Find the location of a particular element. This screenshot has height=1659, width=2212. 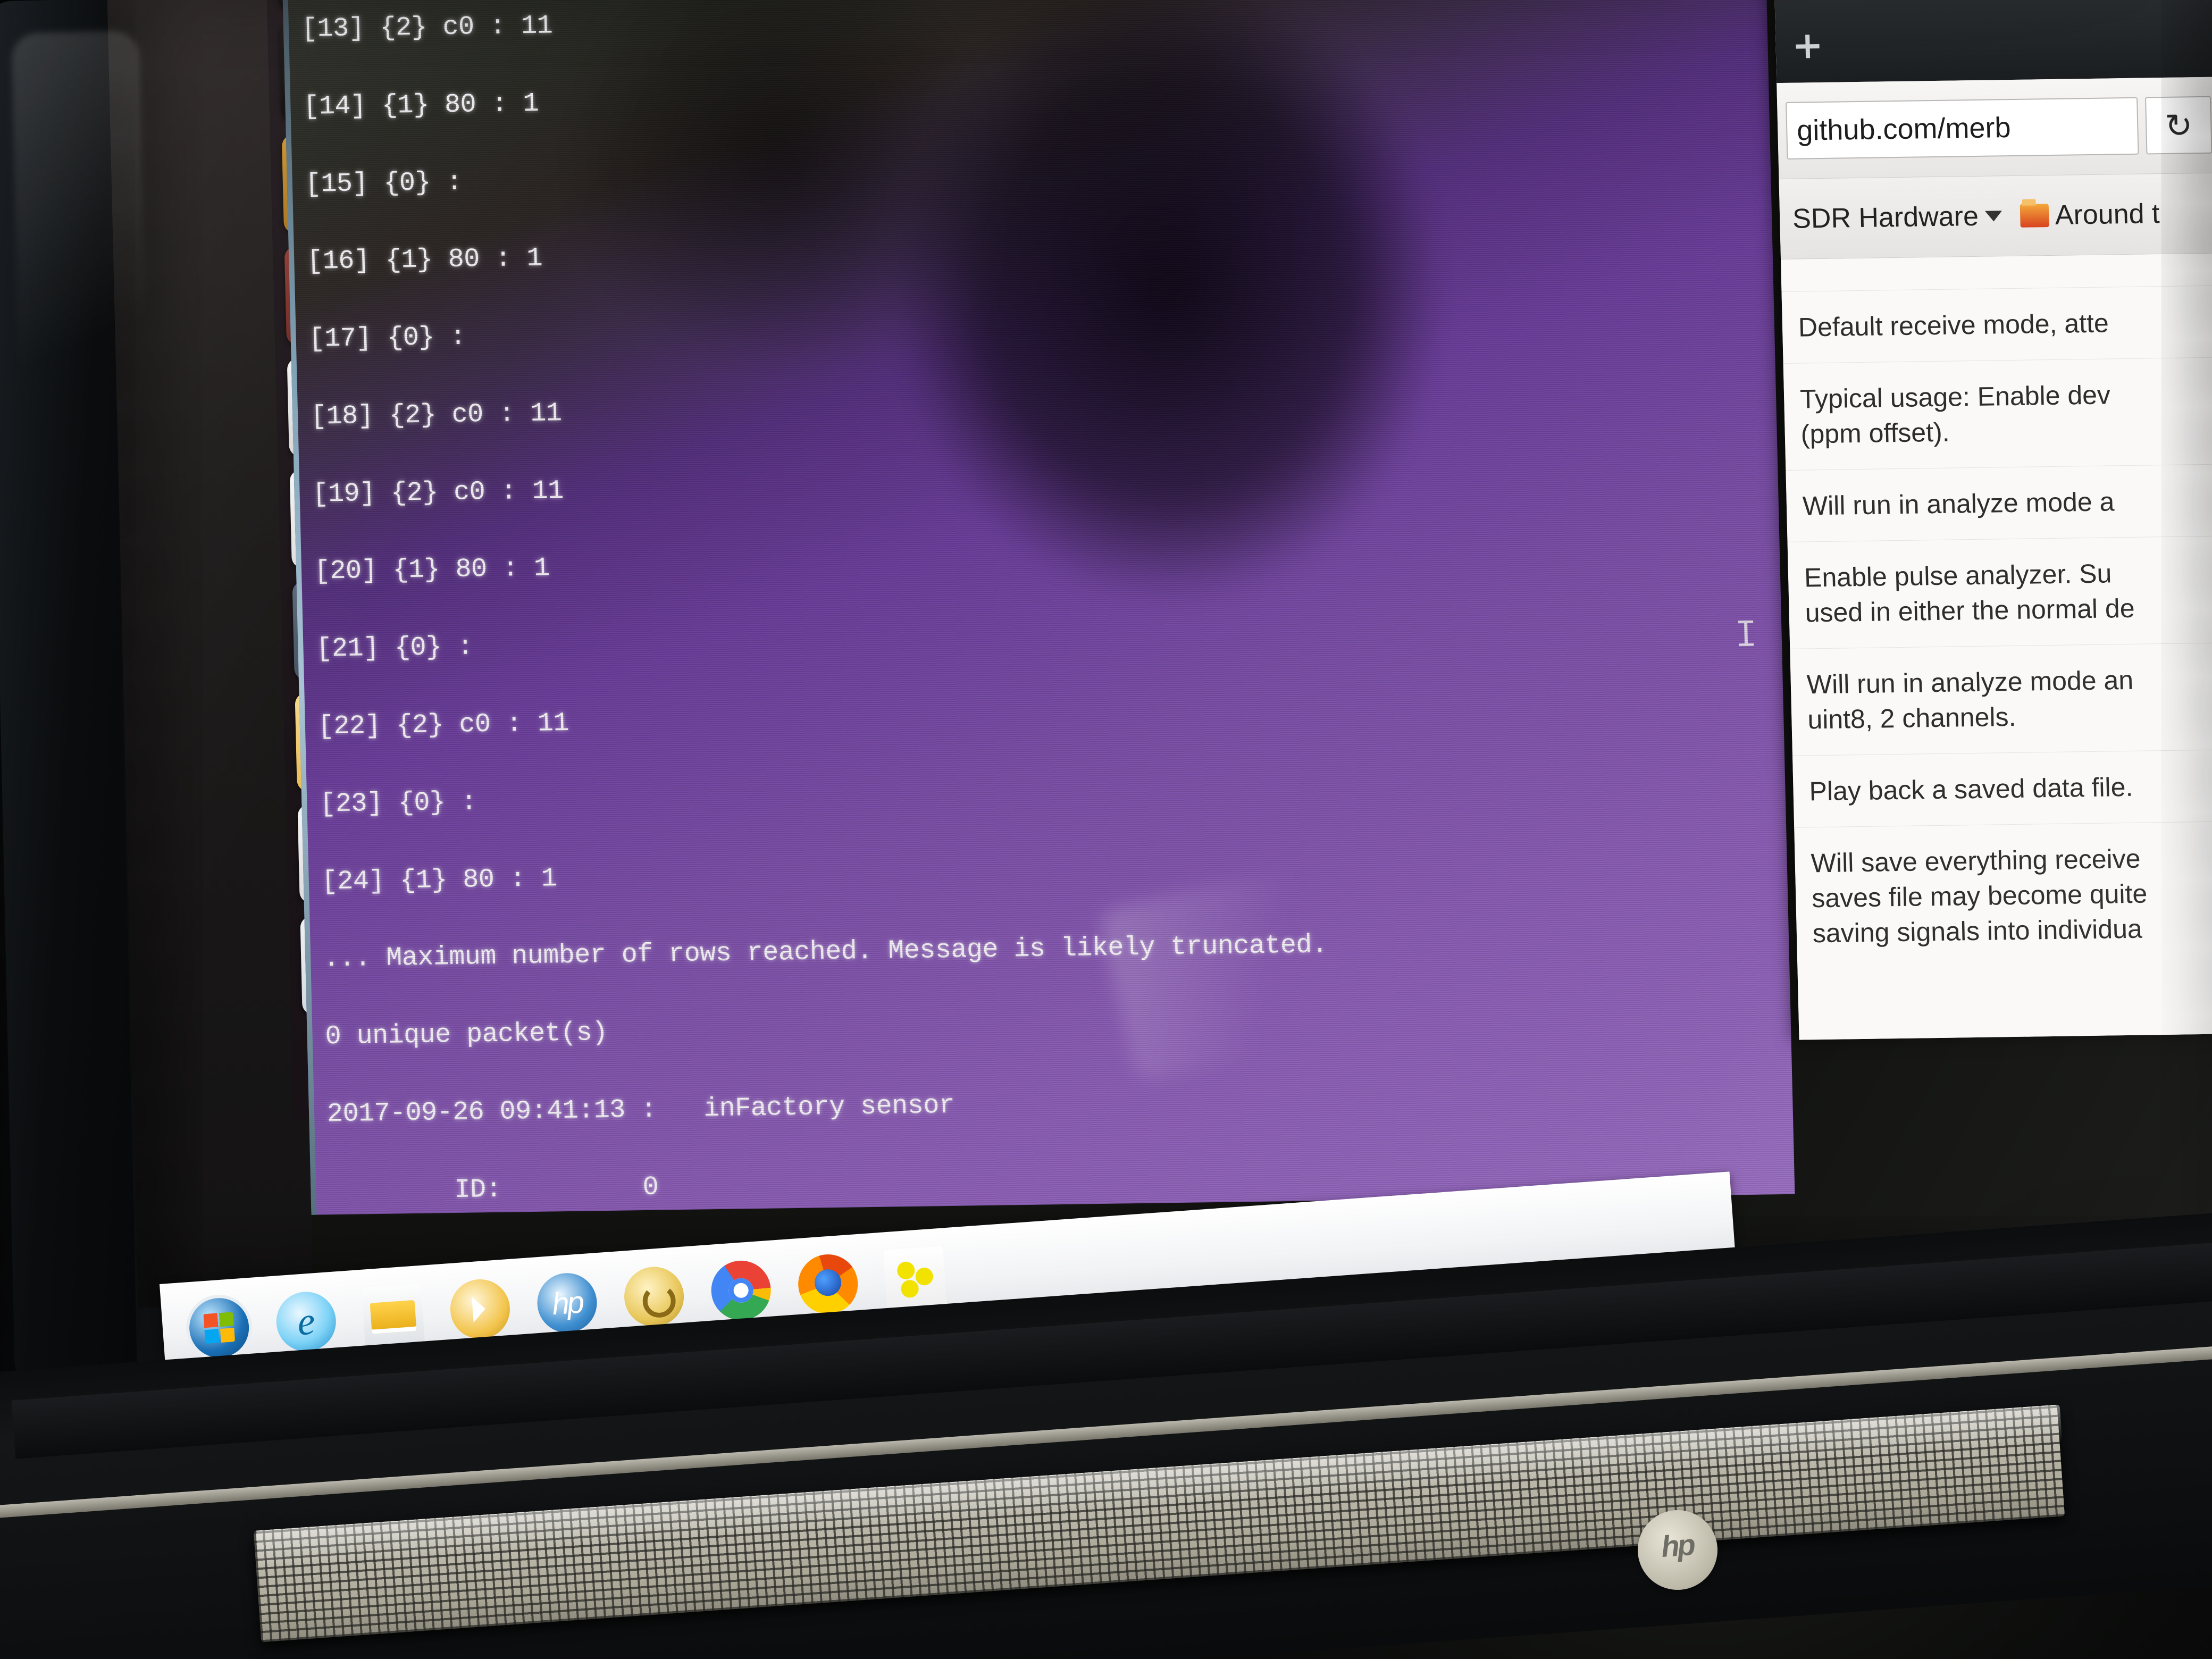

doc-line: Will save everything receive is located at coordinates (1976, 860).